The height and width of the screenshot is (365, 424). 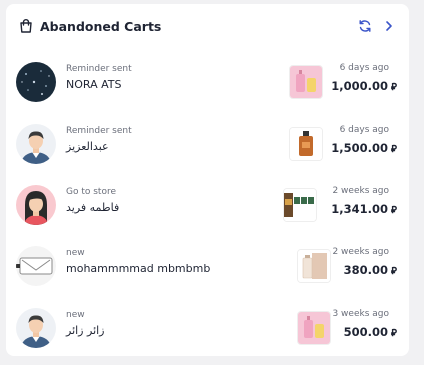 What do you see at coordinates (94, 84) in the screenshot?
I see `customer-name: NORA ATS` at bounding box center [94, 84].